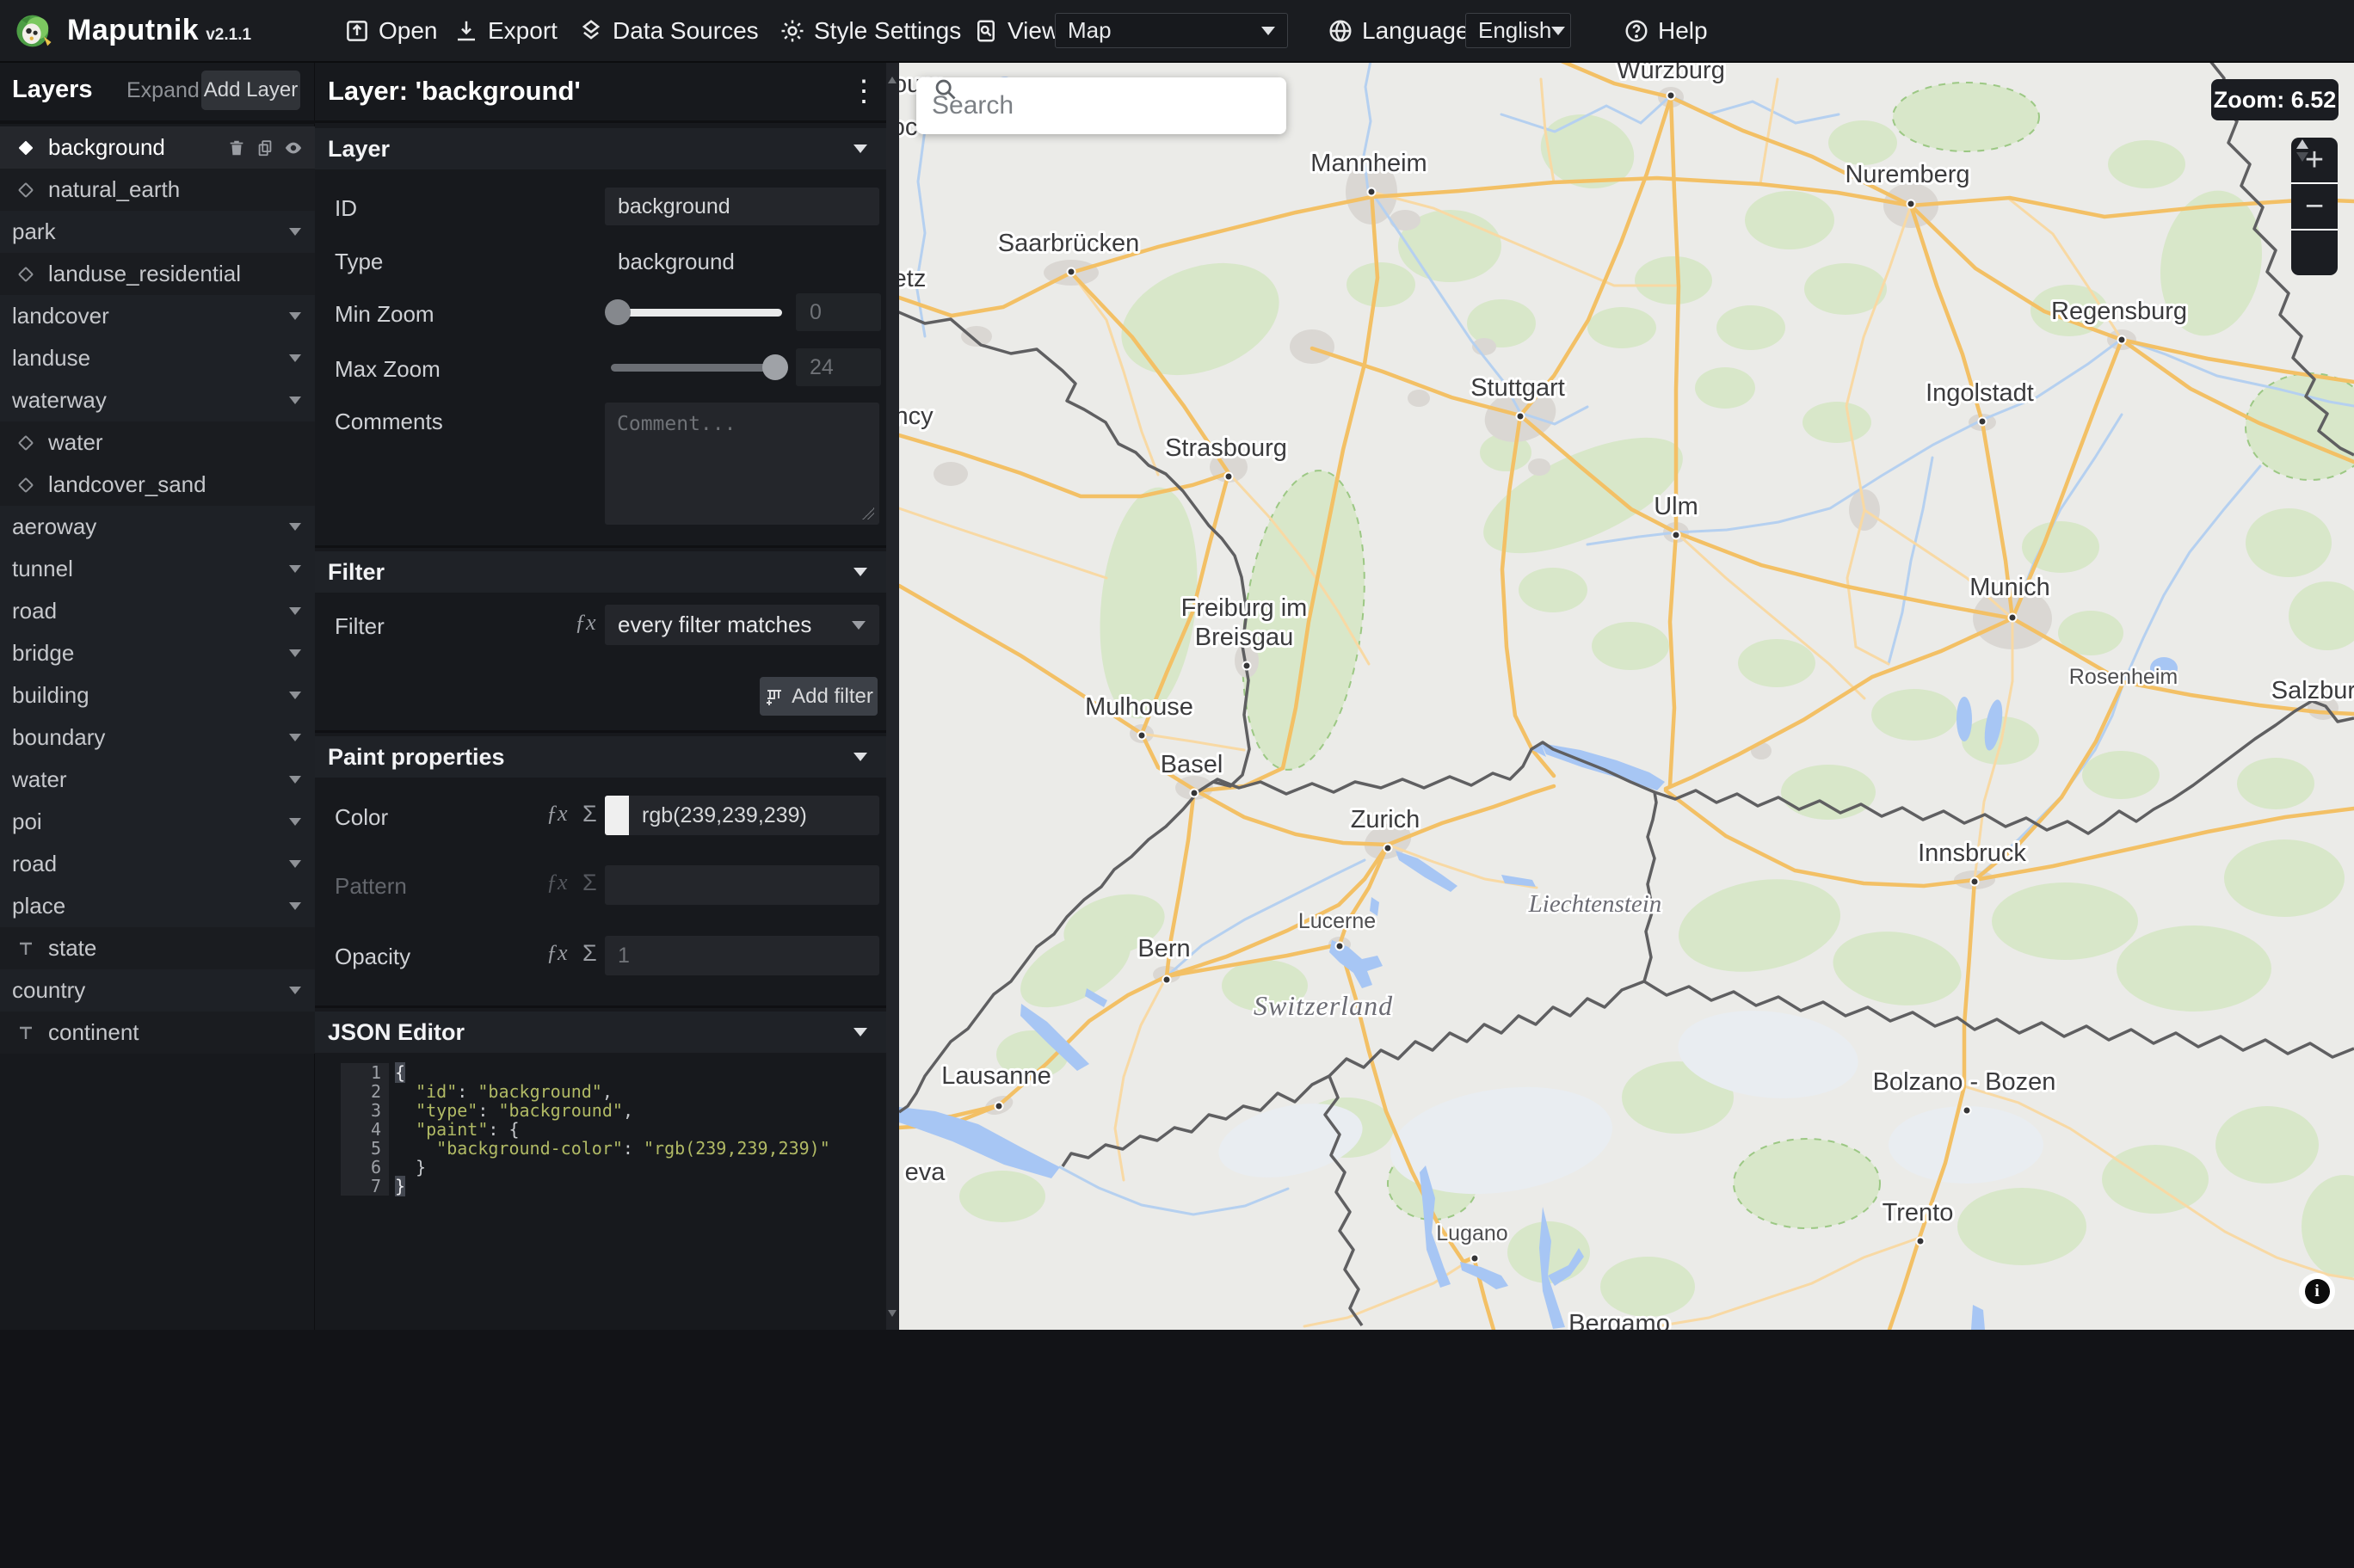 The image size is (2354, 1568). Describe the element at coordinates (236, 147) in the screenshot. I see `delete-layer-icon` at that location.